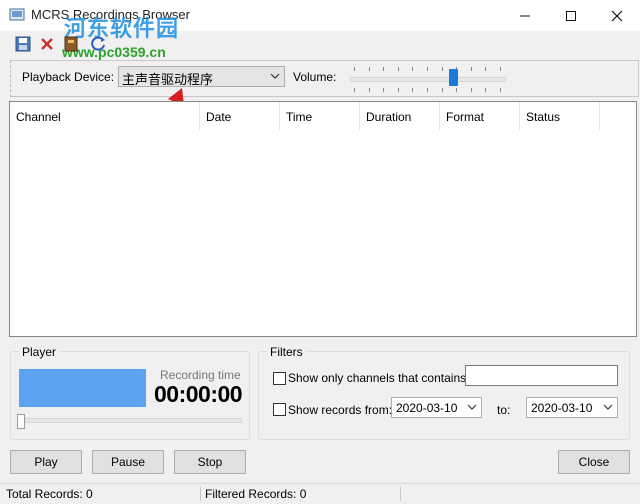 The image size is (640, 504). I want to click on column-header-format: Format, so click(480, 116).